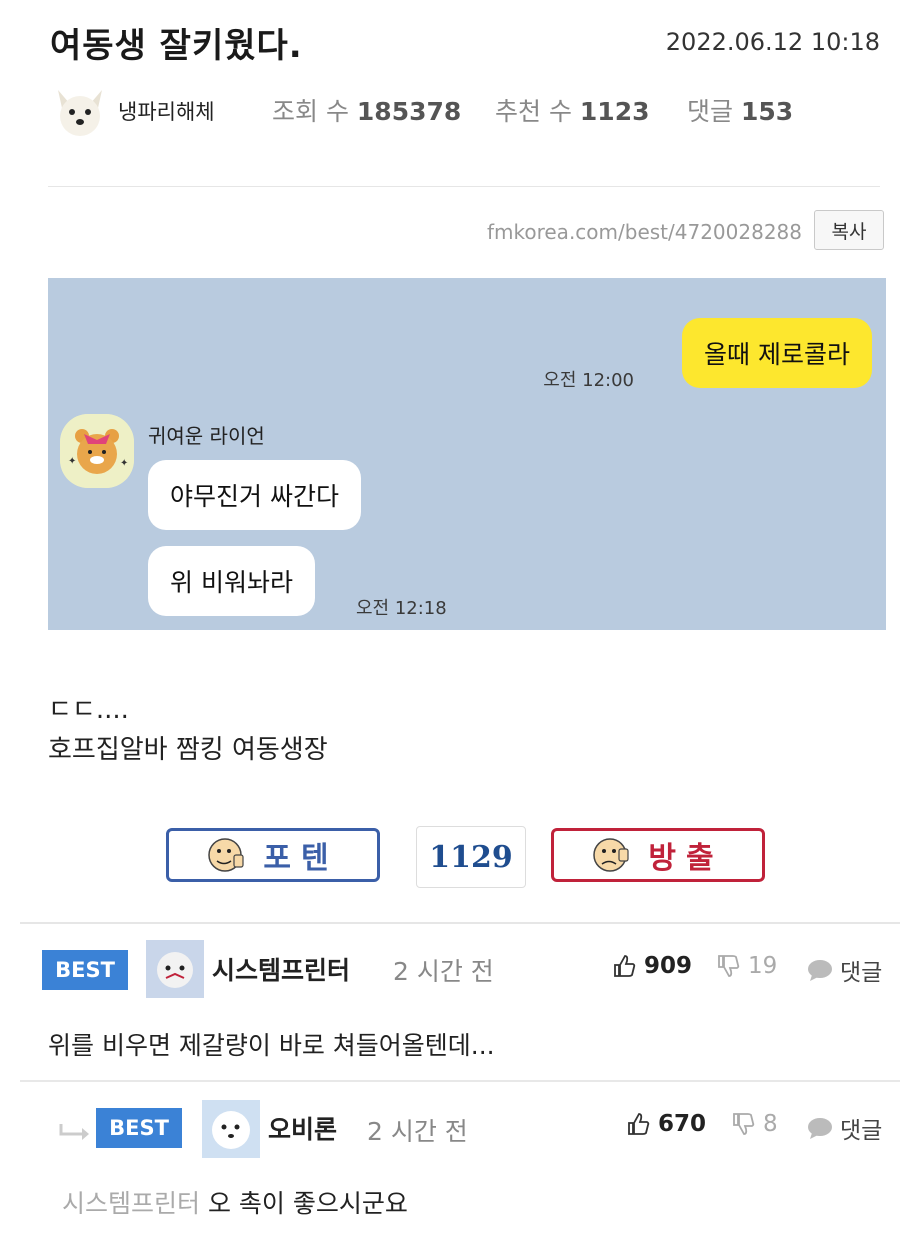 Image resolution: width=900 pixels, height=1240 pixels. I want to click on vote-down-label: 방출, so click(686, 858).